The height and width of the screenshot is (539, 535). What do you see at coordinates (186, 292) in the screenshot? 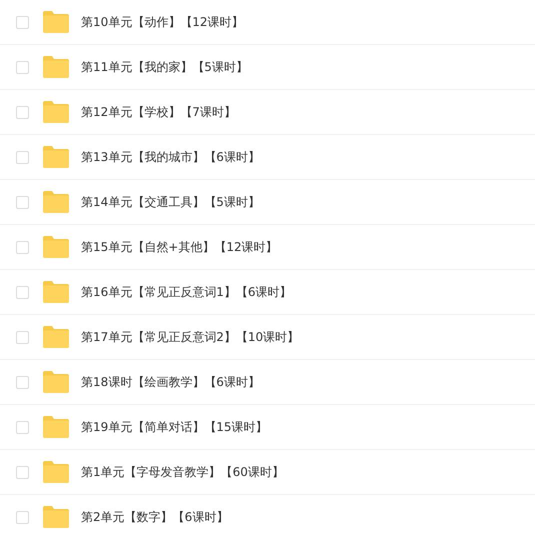
I see `folder-name: 第16单元【常见正反意词1】【6课时】` at bounding box center [186, 292].